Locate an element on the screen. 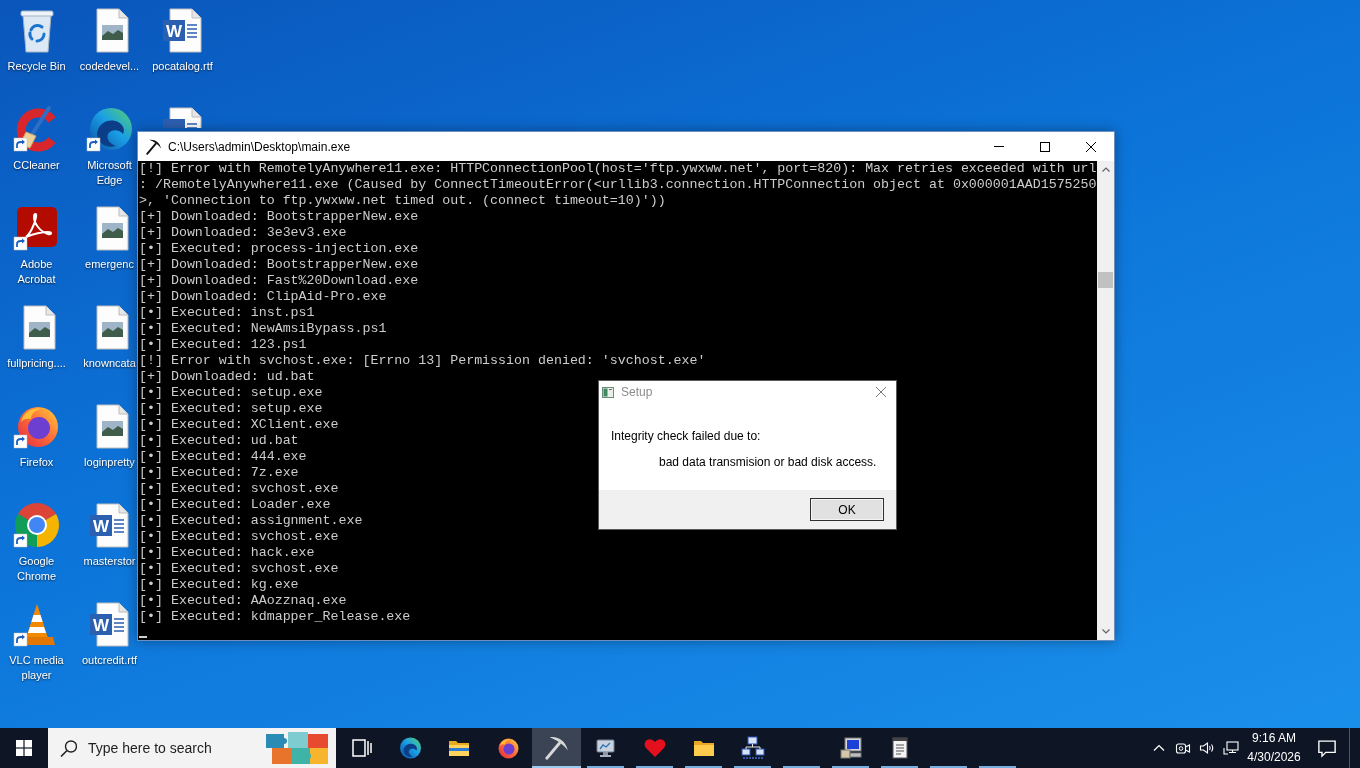 The width and height of the screenshot is (1360, 768). console-line: [•] Executed: inst.ps1 is located at coordinates (227, 313).